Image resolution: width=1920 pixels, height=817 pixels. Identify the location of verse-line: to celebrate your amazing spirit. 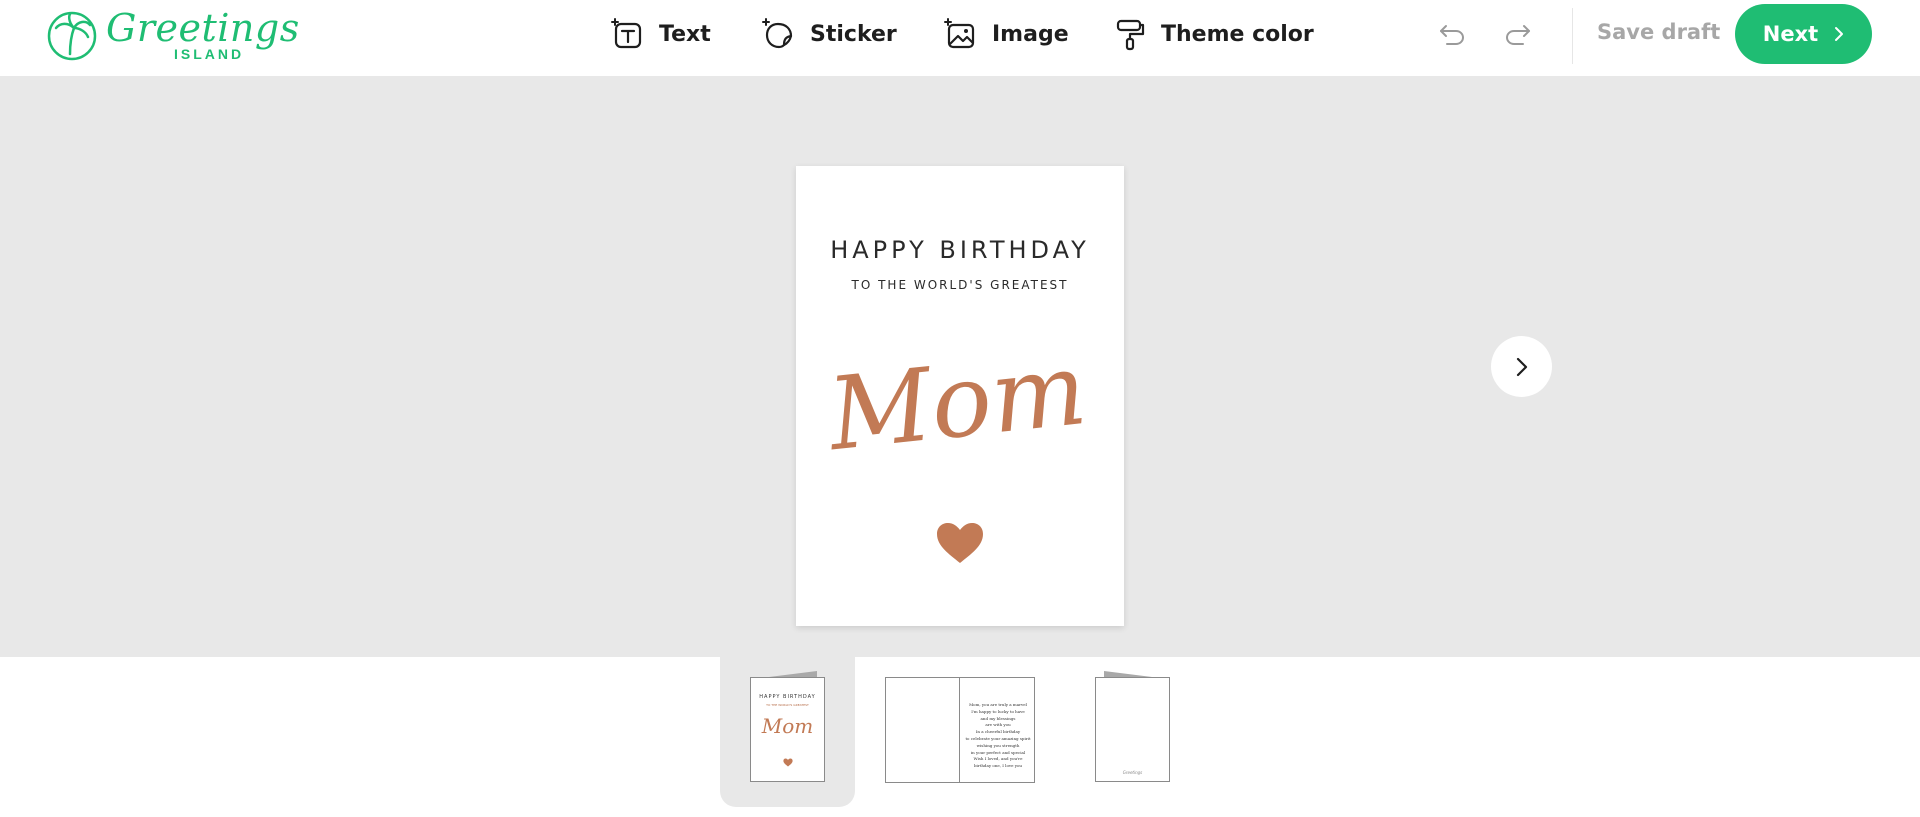
(998, 738).